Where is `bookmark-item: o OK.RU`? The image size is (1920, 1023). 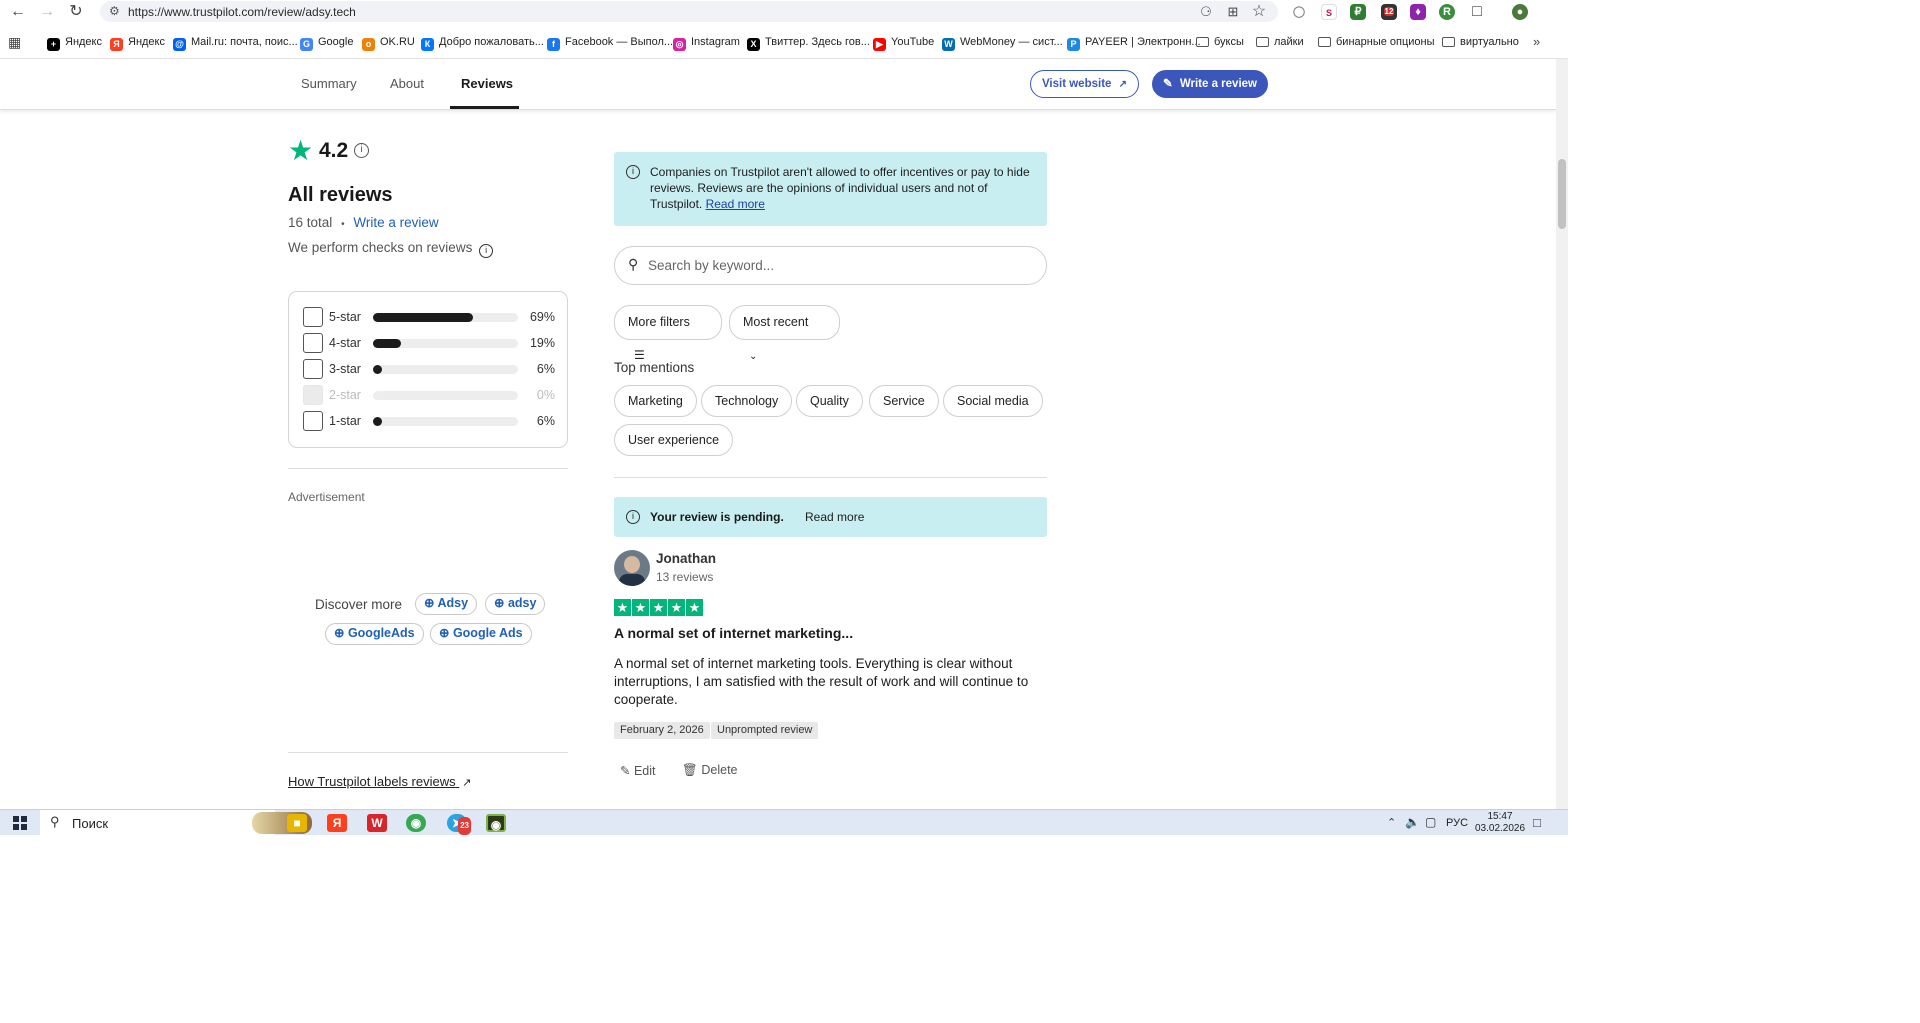
bookmark-item: o OK.RU is located at coordinates (388, 42).